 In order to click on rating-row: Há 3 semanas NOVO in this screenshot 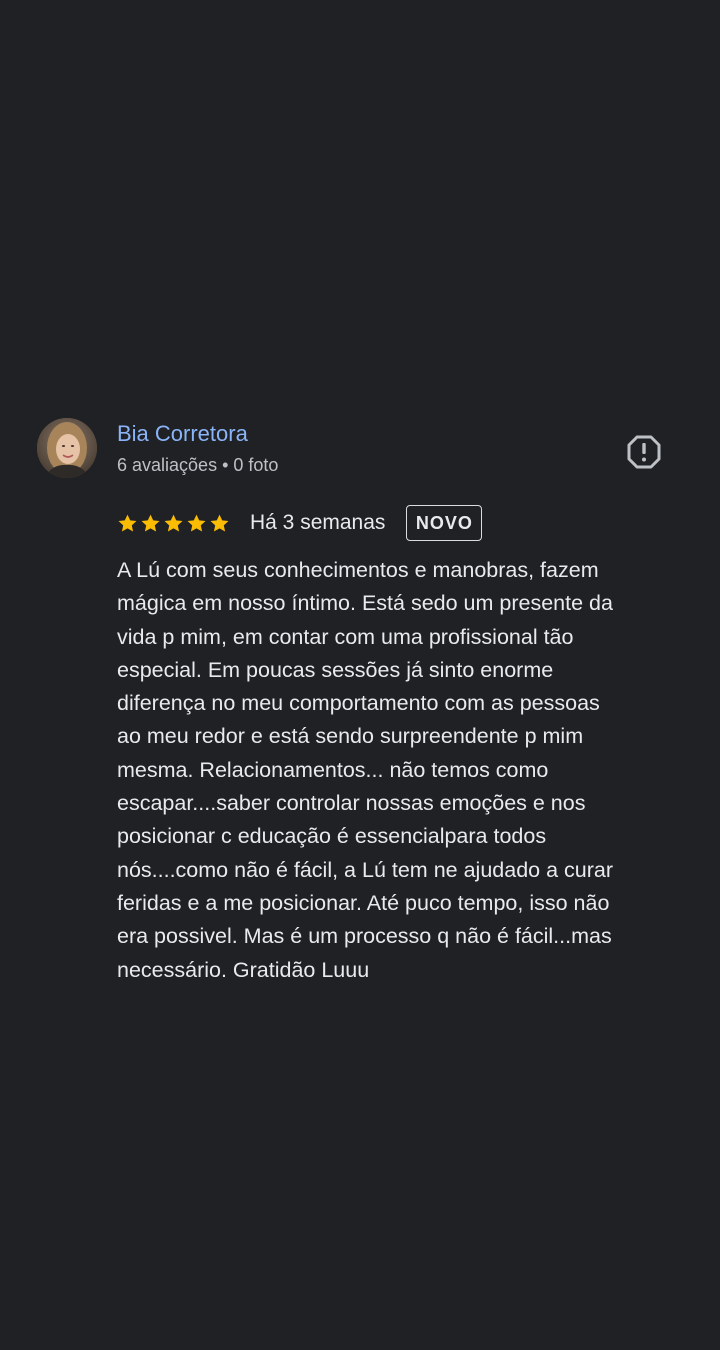, I will do `click(300, 523)`.